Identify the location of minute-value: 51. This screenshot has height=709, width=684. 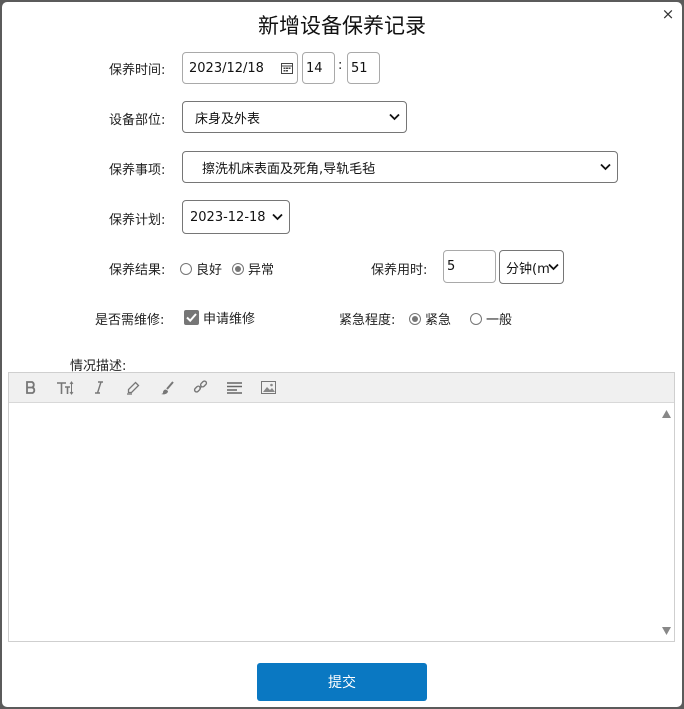
(359, 68).